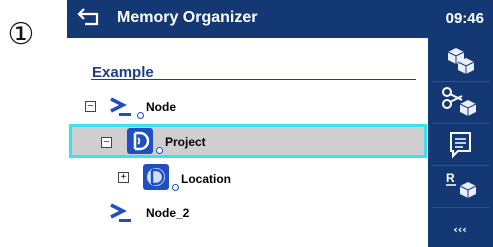 Image resolution: width=493 pixels, height=247 pixels. Describe the element at coordinates (280, 19) in the screenshot. I see `title-bar: Memory Organizer 09:46` at that location.